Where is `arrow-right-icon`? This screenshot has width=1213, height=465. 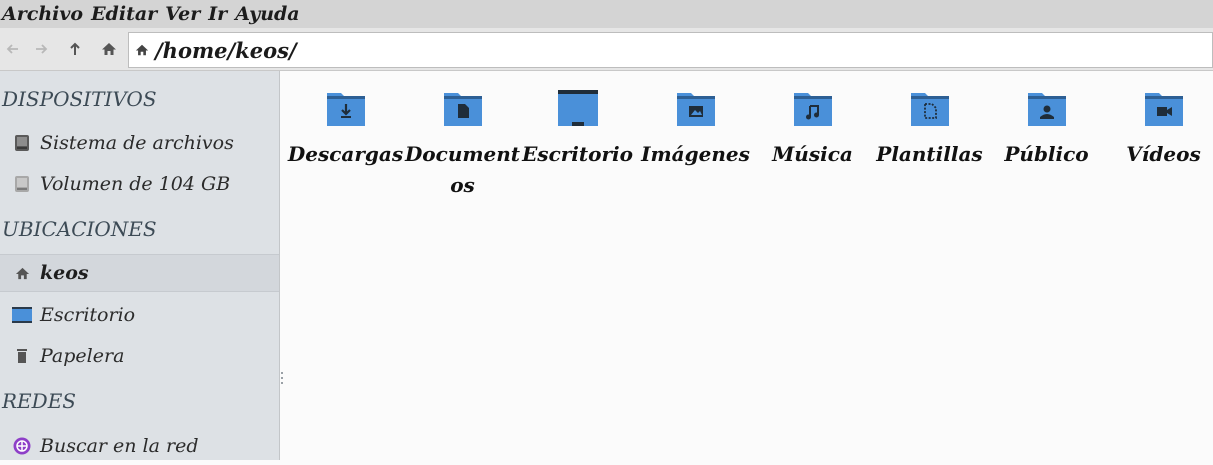
arrow-right-icon is located at coordinates (42, 49).